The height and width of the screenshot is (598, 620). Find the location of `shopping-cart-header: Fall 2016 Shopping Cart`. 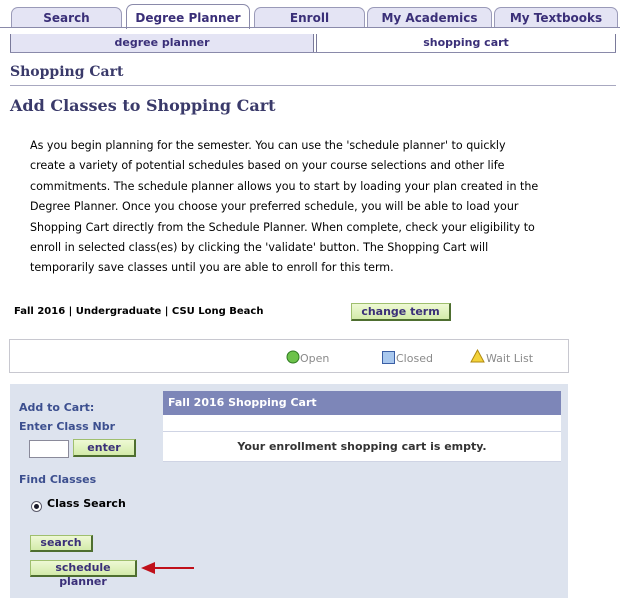

shopping-cart-header: Fall 2016 Shopping Cart is located at coordinates (362, 403).